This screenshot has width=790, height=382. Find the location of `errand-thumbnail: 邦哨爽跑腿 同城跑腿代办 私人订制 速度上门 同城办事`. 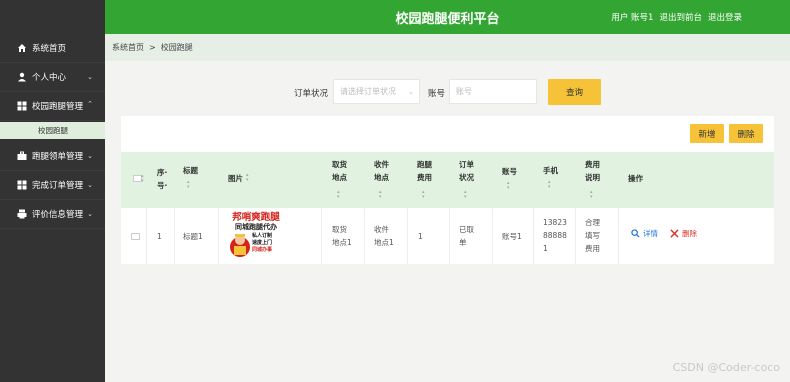

errand-thumbnail: 邦哨爽跑腿 同城跑腿代办 私人订制 速度上门 同城办事 is located at coordinates (256, 234).